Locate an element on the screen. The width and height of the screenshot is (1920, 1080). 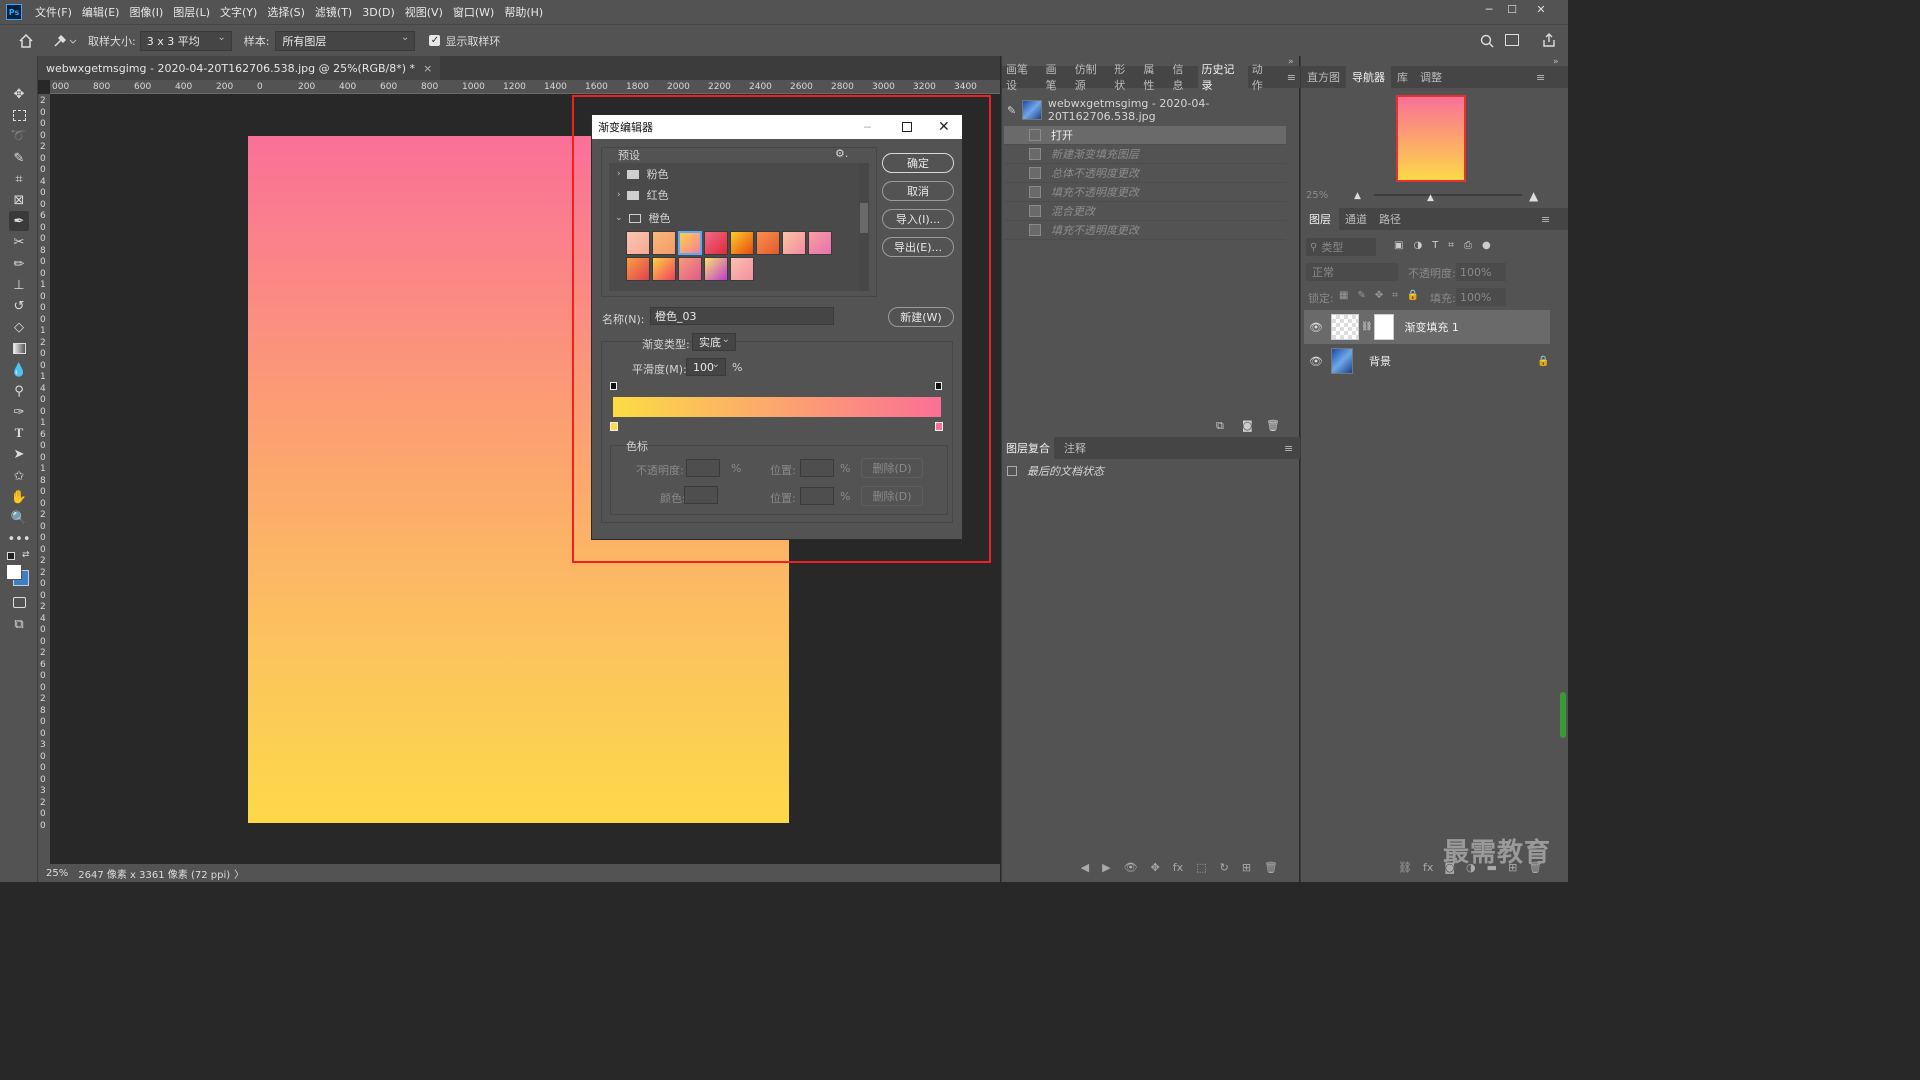
tab-navigator: 导航器 is located at coordinates (1368, 77).